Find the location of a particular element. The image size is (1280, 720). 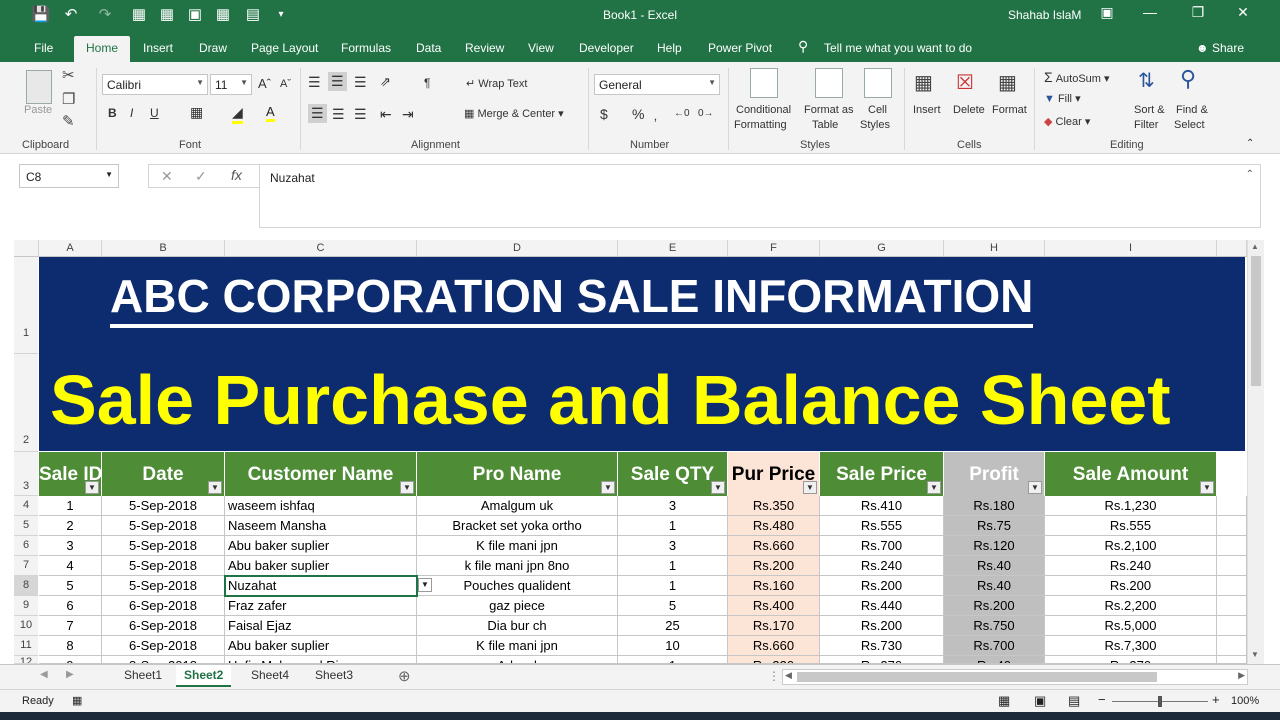

cell-sale-id: 7 is located at coordinates (70, 626).